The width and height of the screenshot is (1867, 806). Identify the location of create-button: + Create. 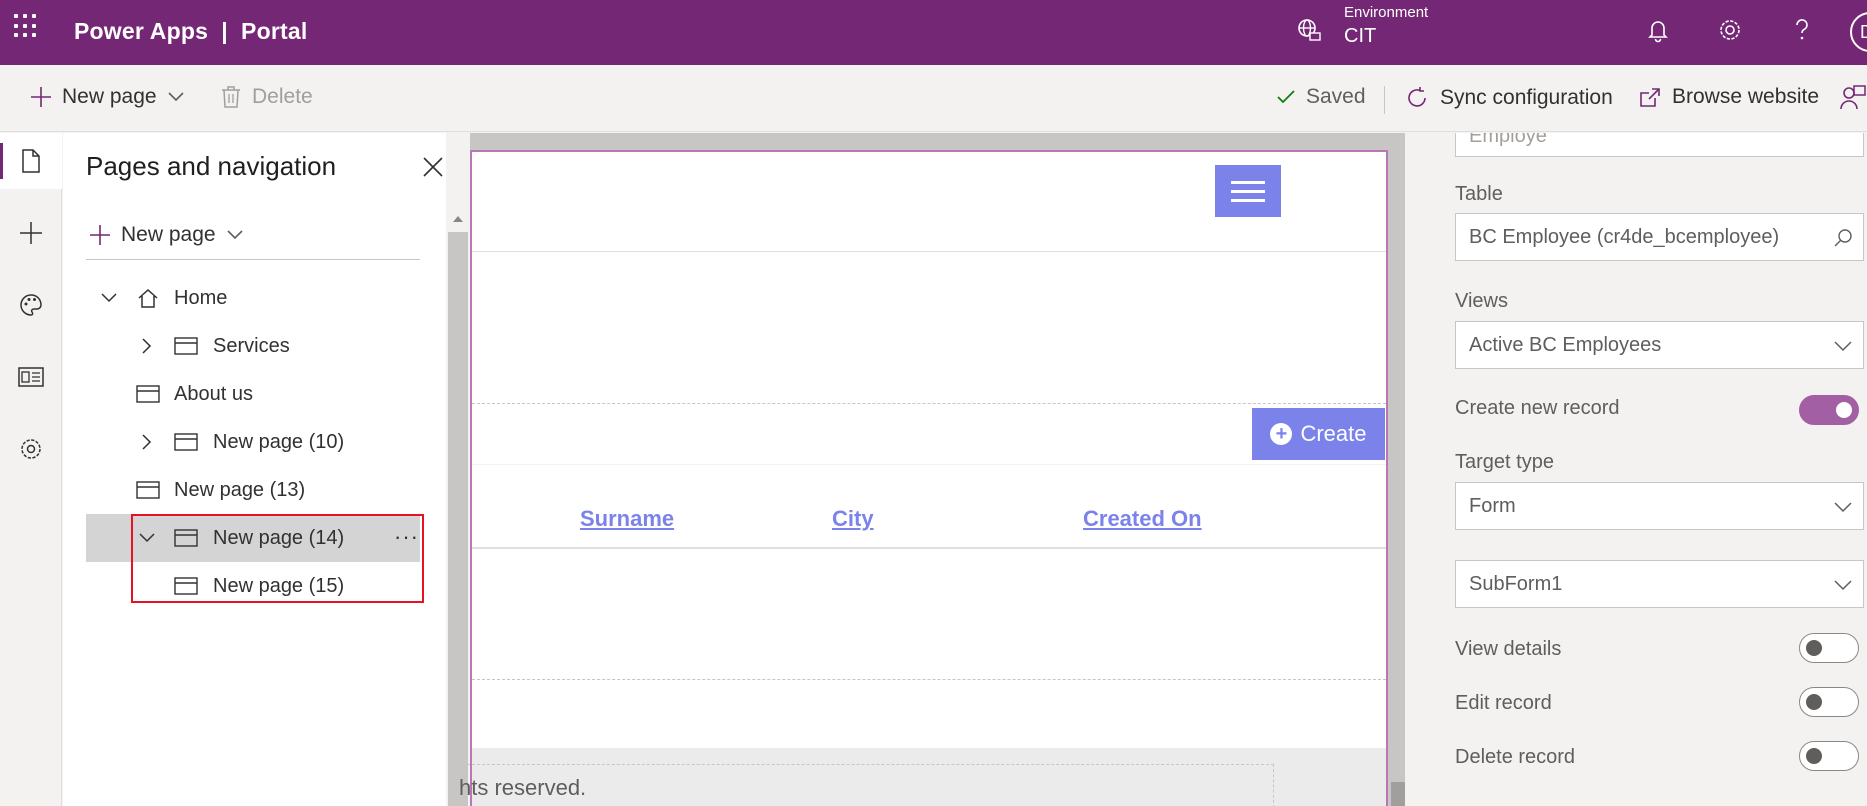
(1318, 434).